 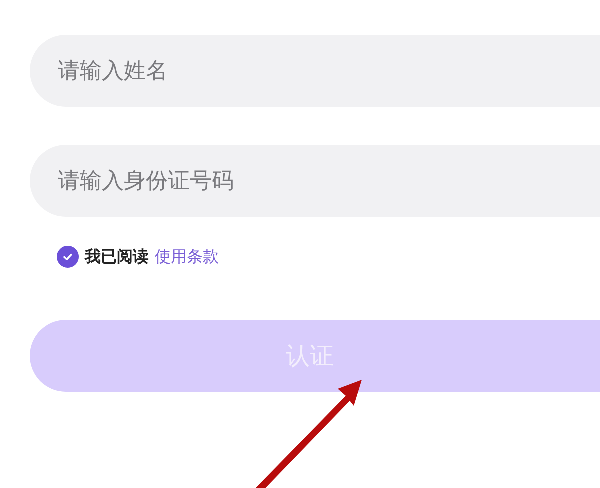 I want to click on input-field: 请输入姓名, so click(x=315, y=71).